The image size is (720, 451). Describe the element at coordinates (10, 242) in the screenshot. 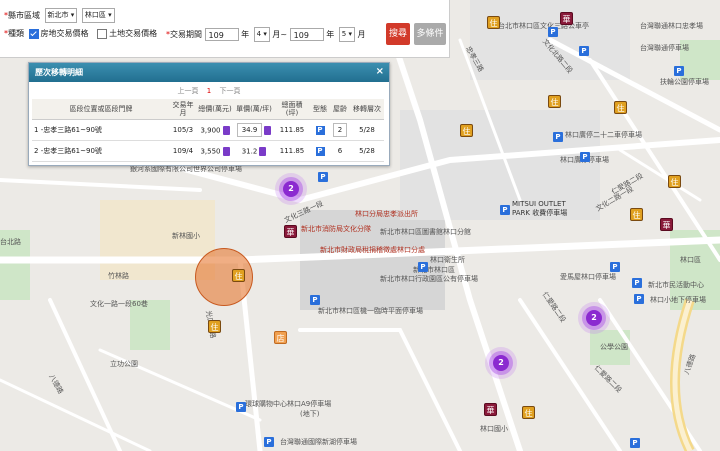

I see `map-label: 台北路` at that location.